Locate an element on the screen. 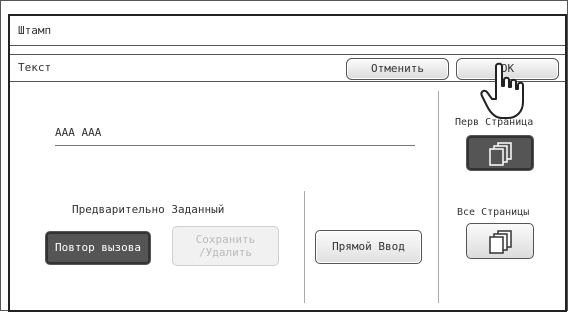 The width and height of the screenshot is (568, 312). direct-entry-button: Прямой Ввод is located at coordinates (368, 247).